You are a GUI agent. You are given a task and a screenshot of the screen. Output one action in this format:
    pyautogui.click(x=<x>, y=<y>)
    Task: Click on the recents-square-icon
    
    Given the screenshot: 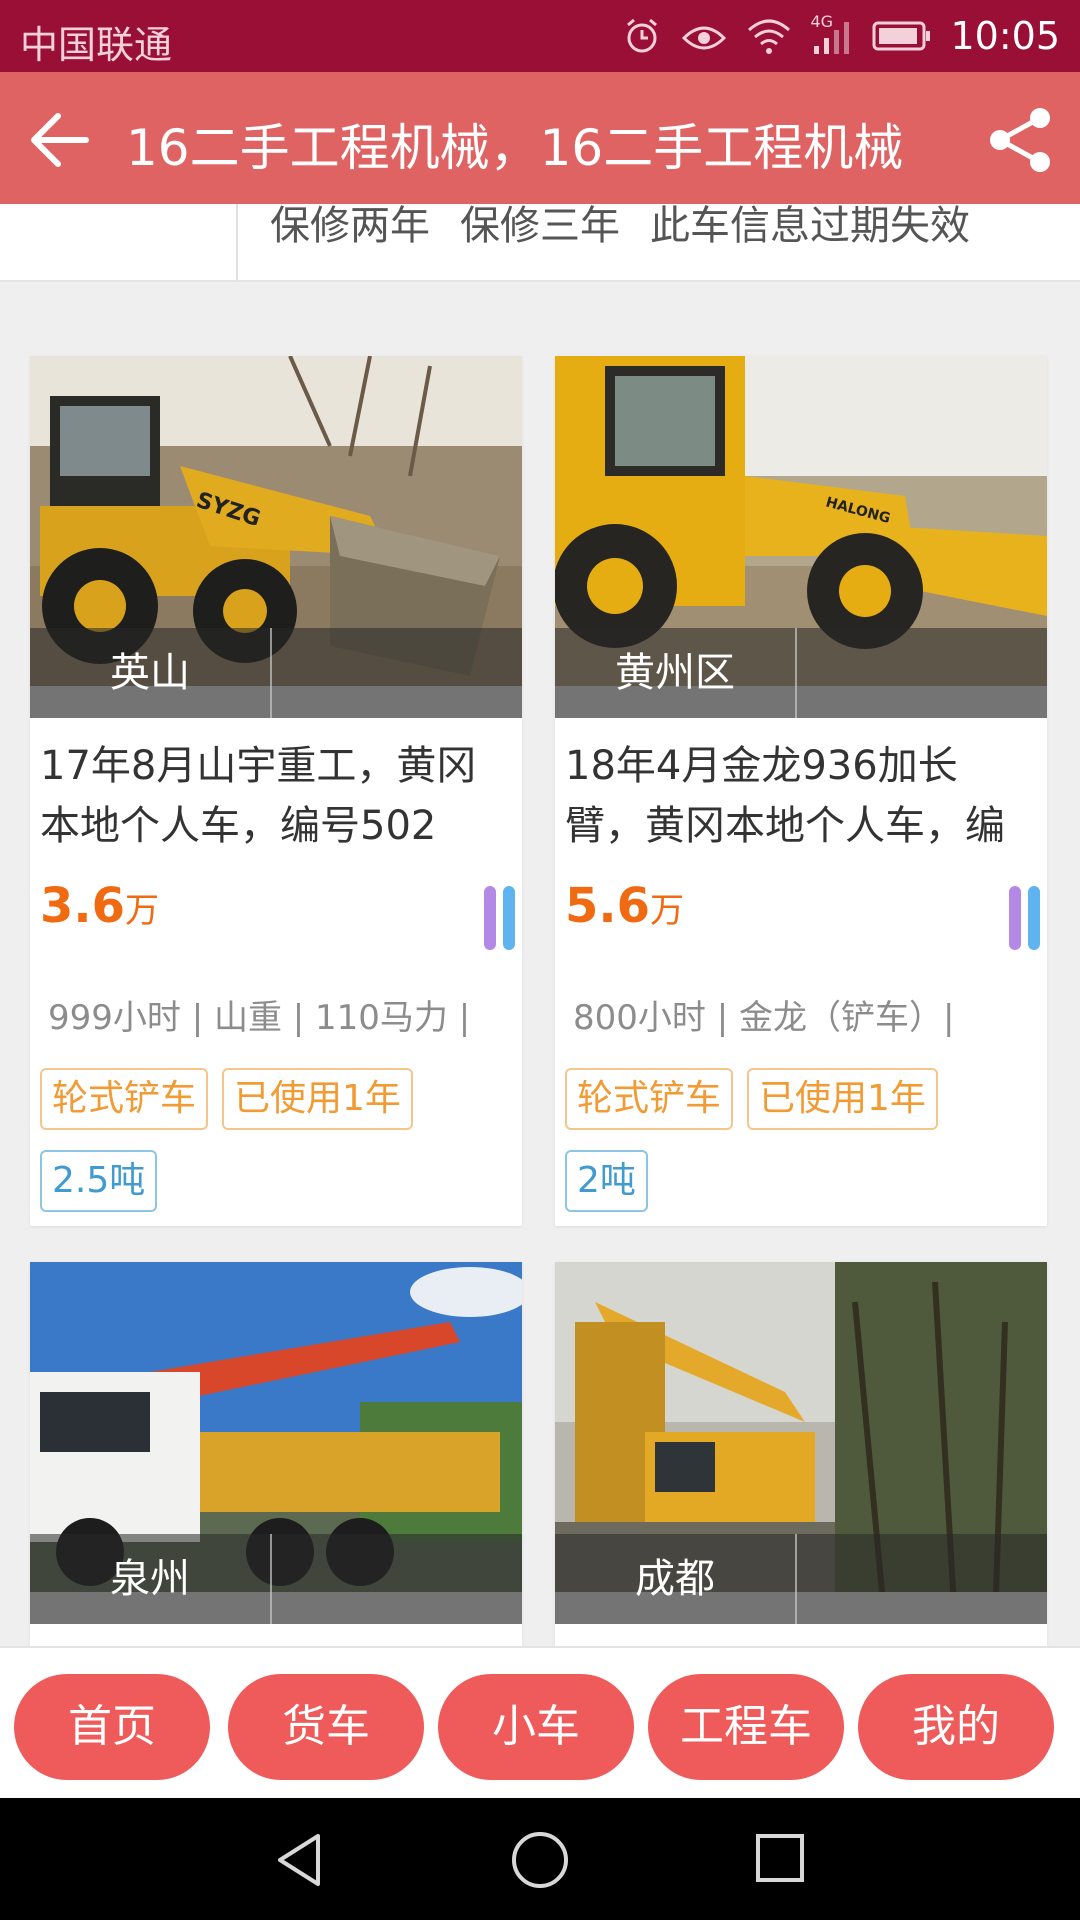 What is the action you would take?
    pyautogui.click(x=782, y=1860)
    